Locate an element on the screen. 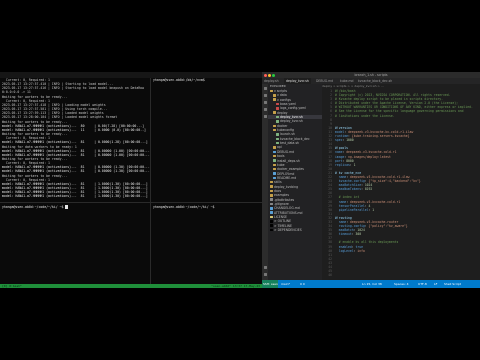 The height and width of the screenshot is (360, 480). code-token: info is located at coordinates (361, 250).